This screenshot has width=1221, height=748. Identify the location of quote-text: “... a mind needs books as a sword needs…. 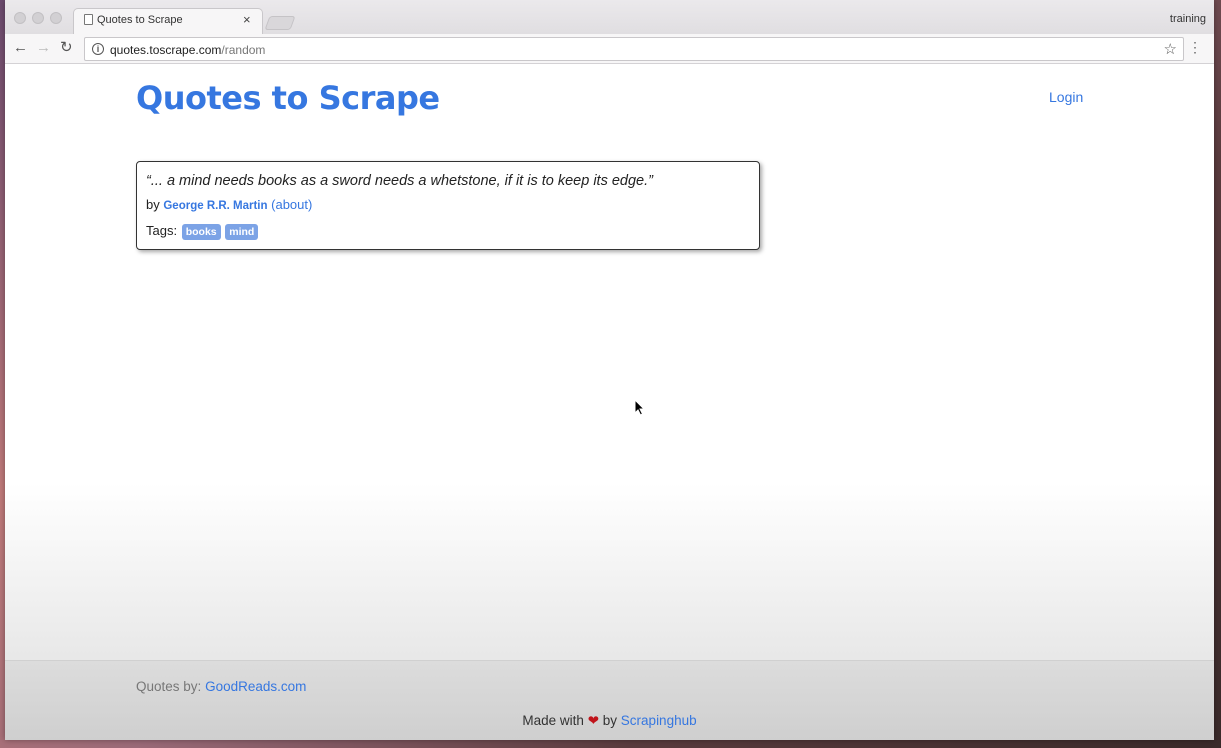
(399, 181).